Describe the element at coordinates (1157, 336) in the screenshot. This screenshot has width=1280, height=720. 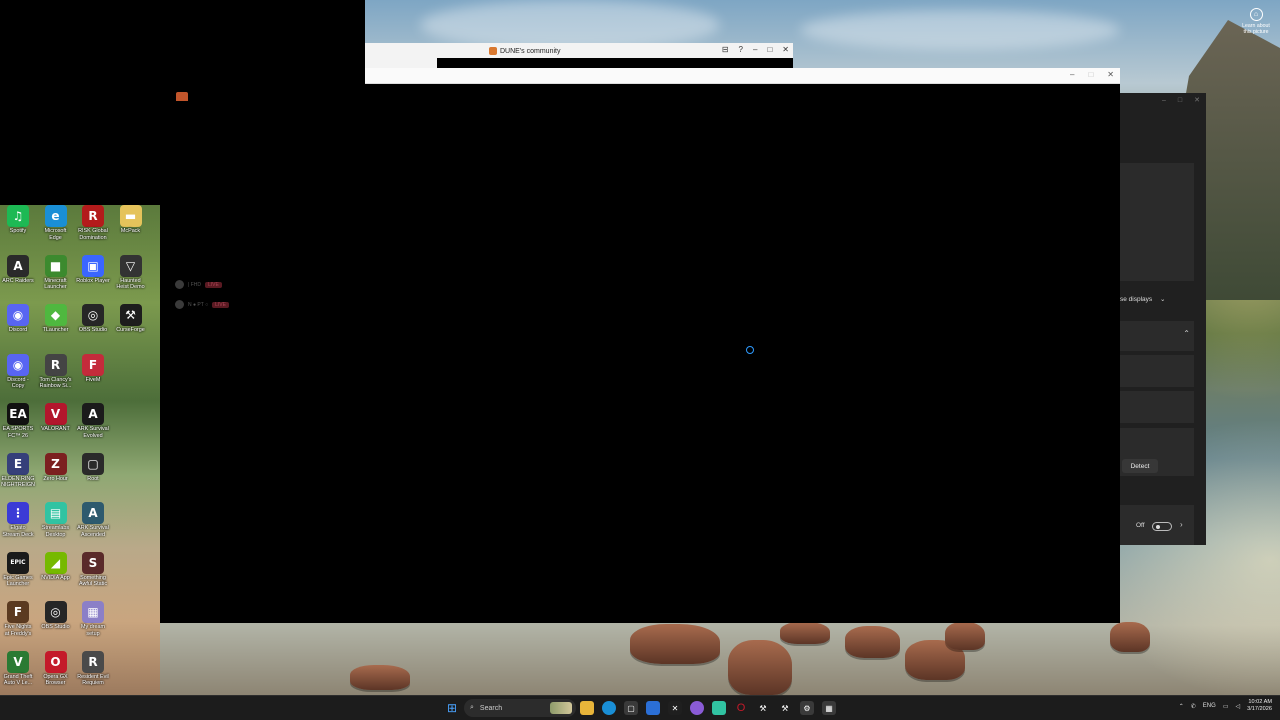
I see `settings-card-header: ⌃` at that location.